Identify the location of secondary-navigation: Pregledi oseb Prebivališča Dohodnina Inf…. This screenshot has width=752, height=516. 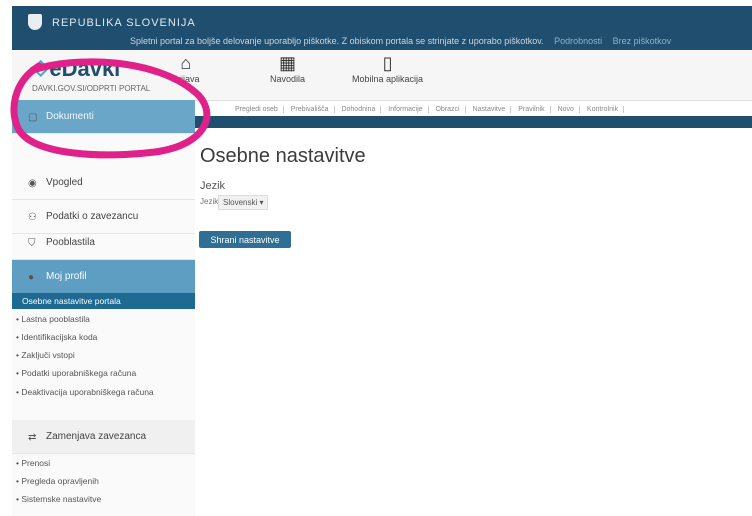
(427, 109).